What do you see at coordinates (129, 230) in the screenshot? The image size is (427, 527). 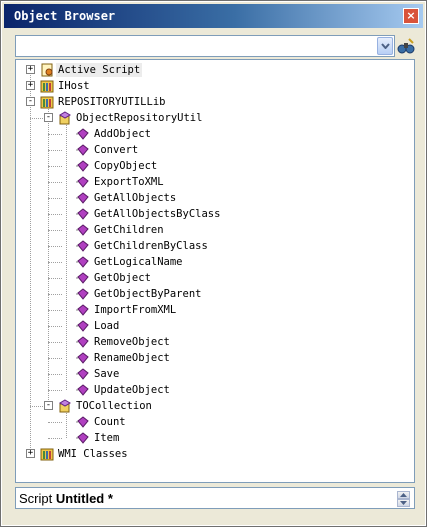 I see `tree-item-label: GetChildren` at bounding box center [129, 230].